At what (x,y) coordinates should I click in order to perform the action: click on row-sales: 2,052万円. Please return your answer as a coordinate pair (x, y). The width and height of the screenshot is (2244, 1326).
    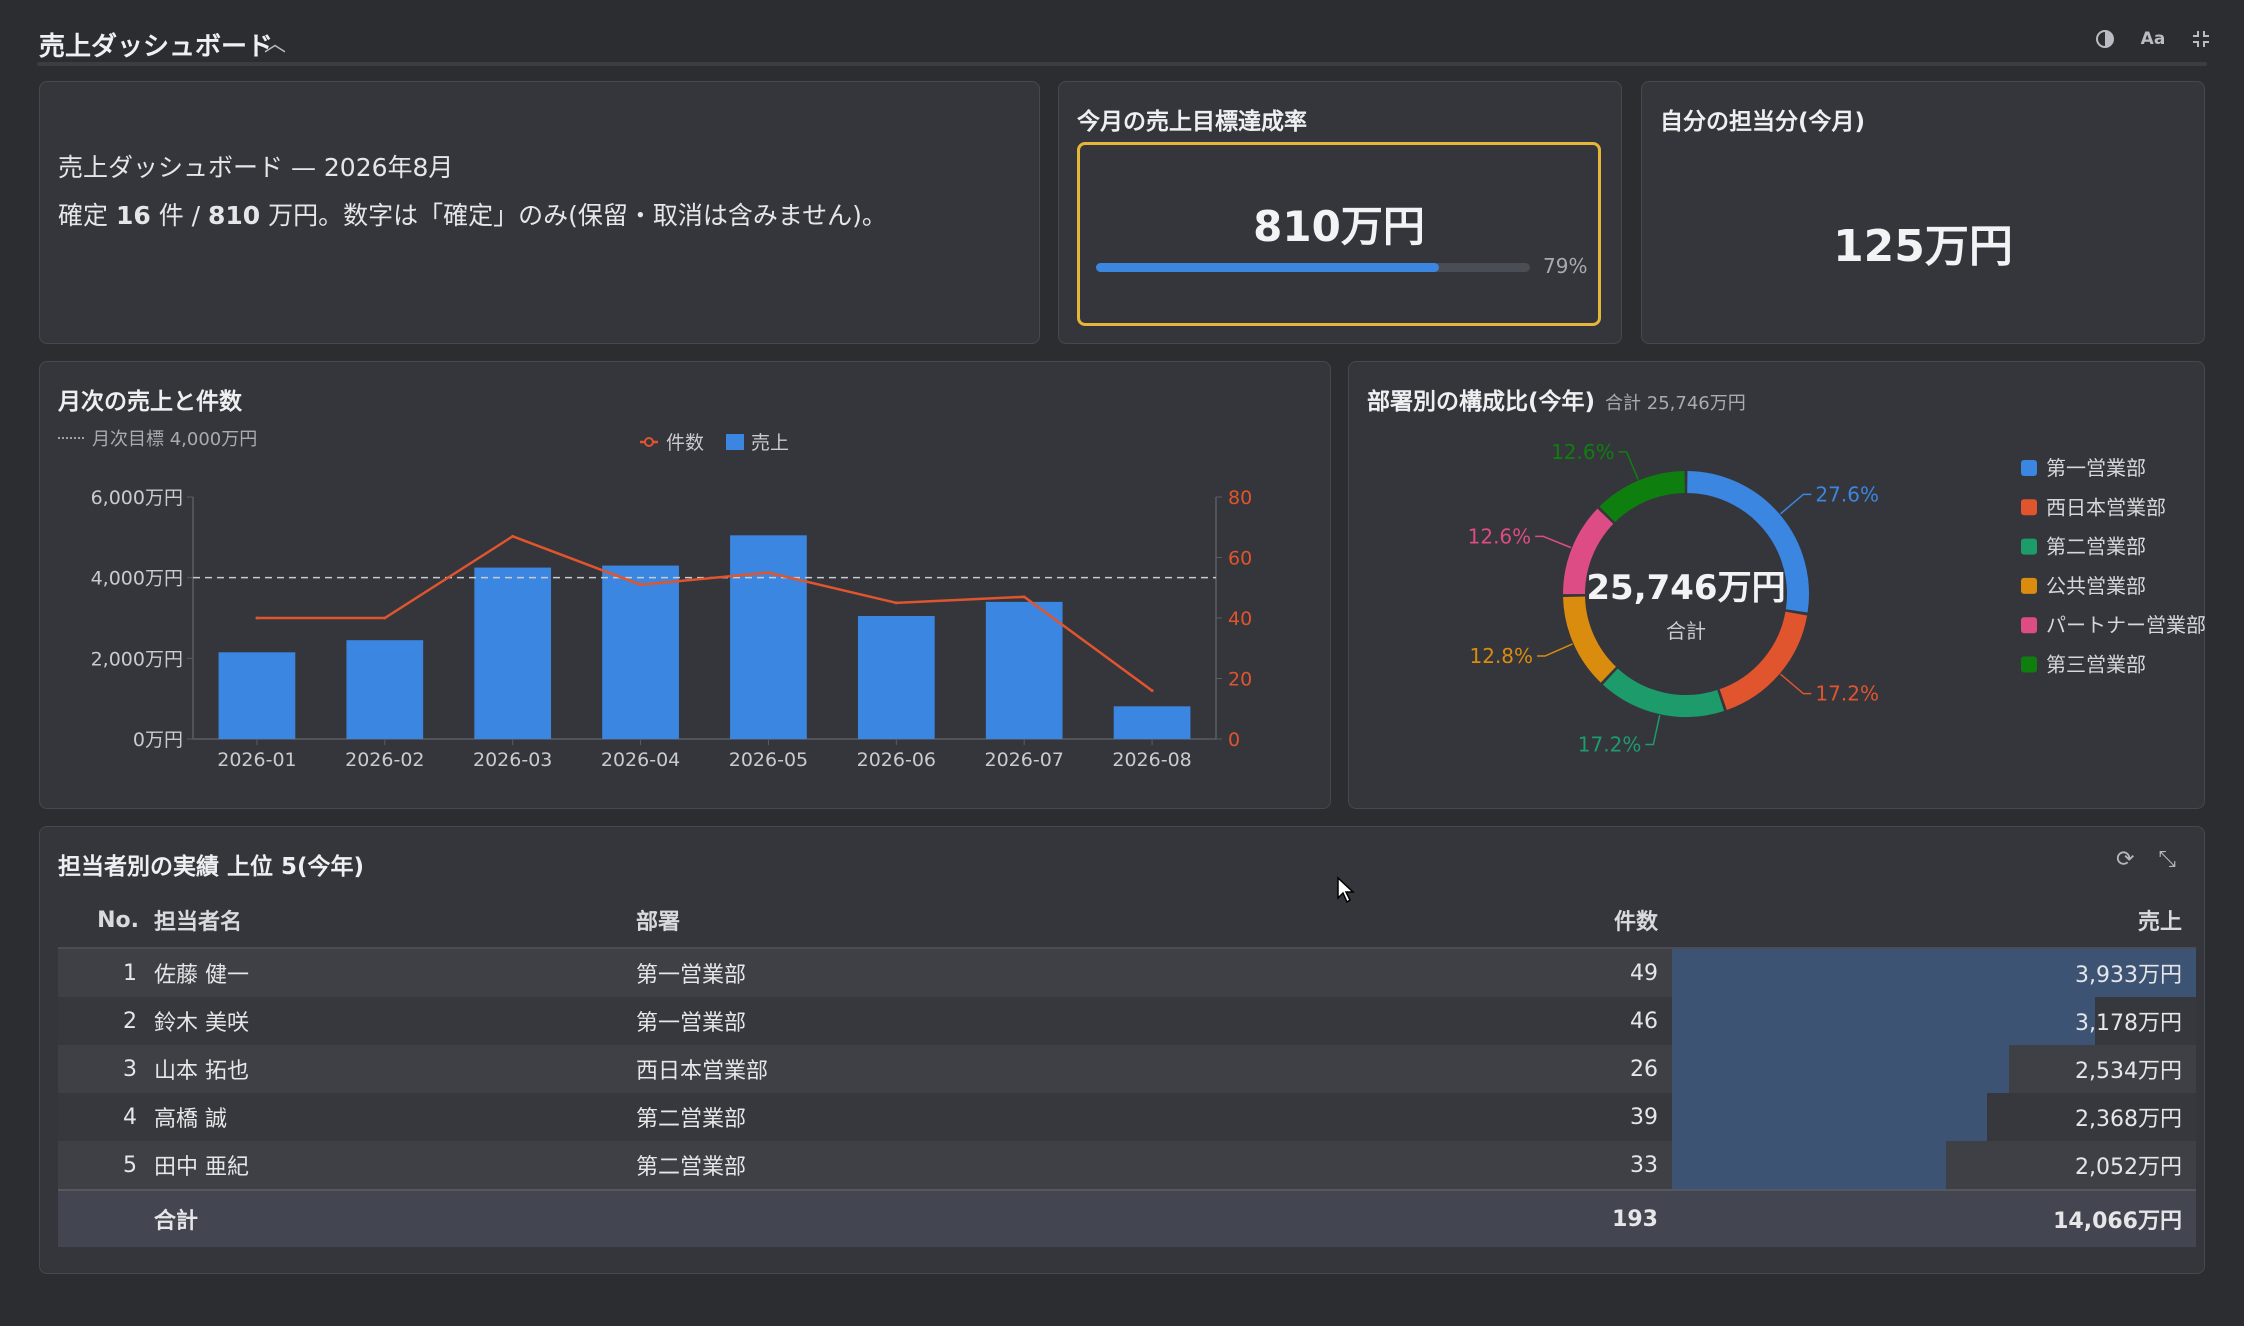
    Looking at the image, I should click on (1934, 1165).